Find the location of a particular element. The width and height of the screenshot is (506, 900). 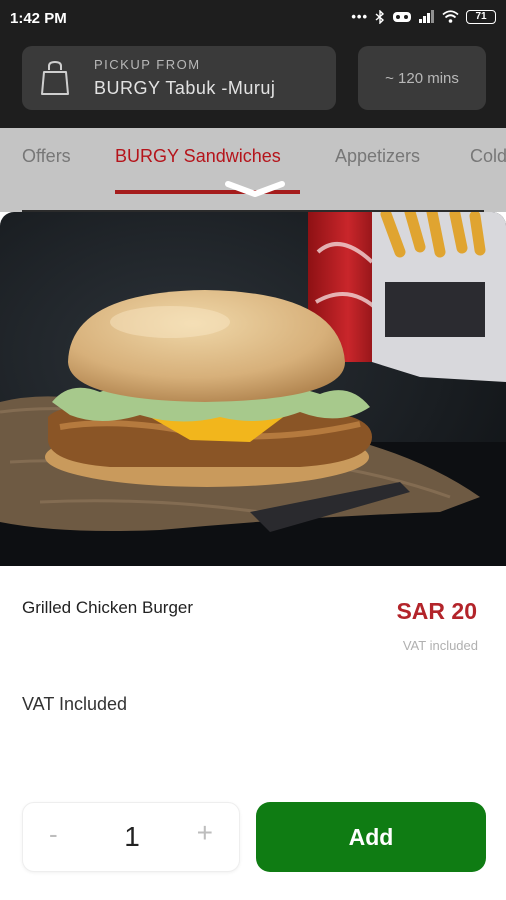

add-button-label: Add is located at coordinates (371, 836).